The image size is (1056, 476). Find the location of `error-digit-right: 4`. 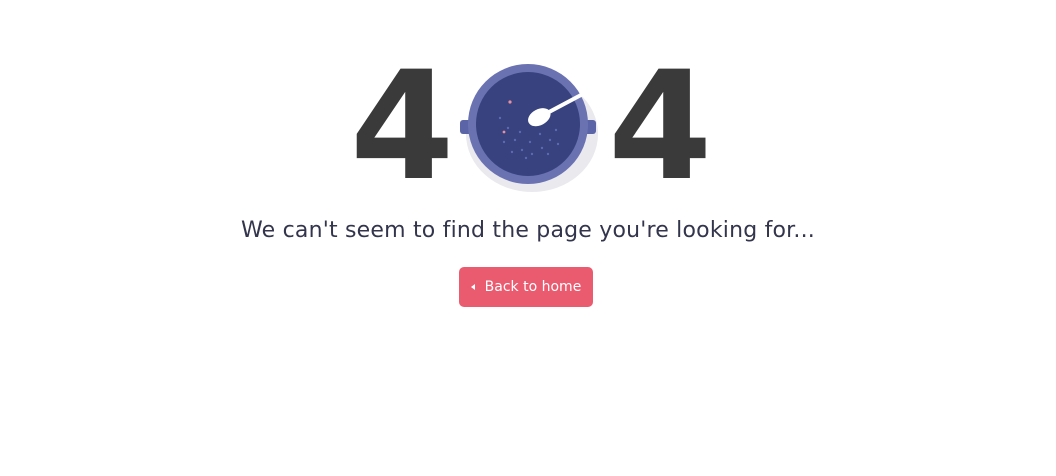

error-digit-right: 4 is located at coordinates (660, 127).